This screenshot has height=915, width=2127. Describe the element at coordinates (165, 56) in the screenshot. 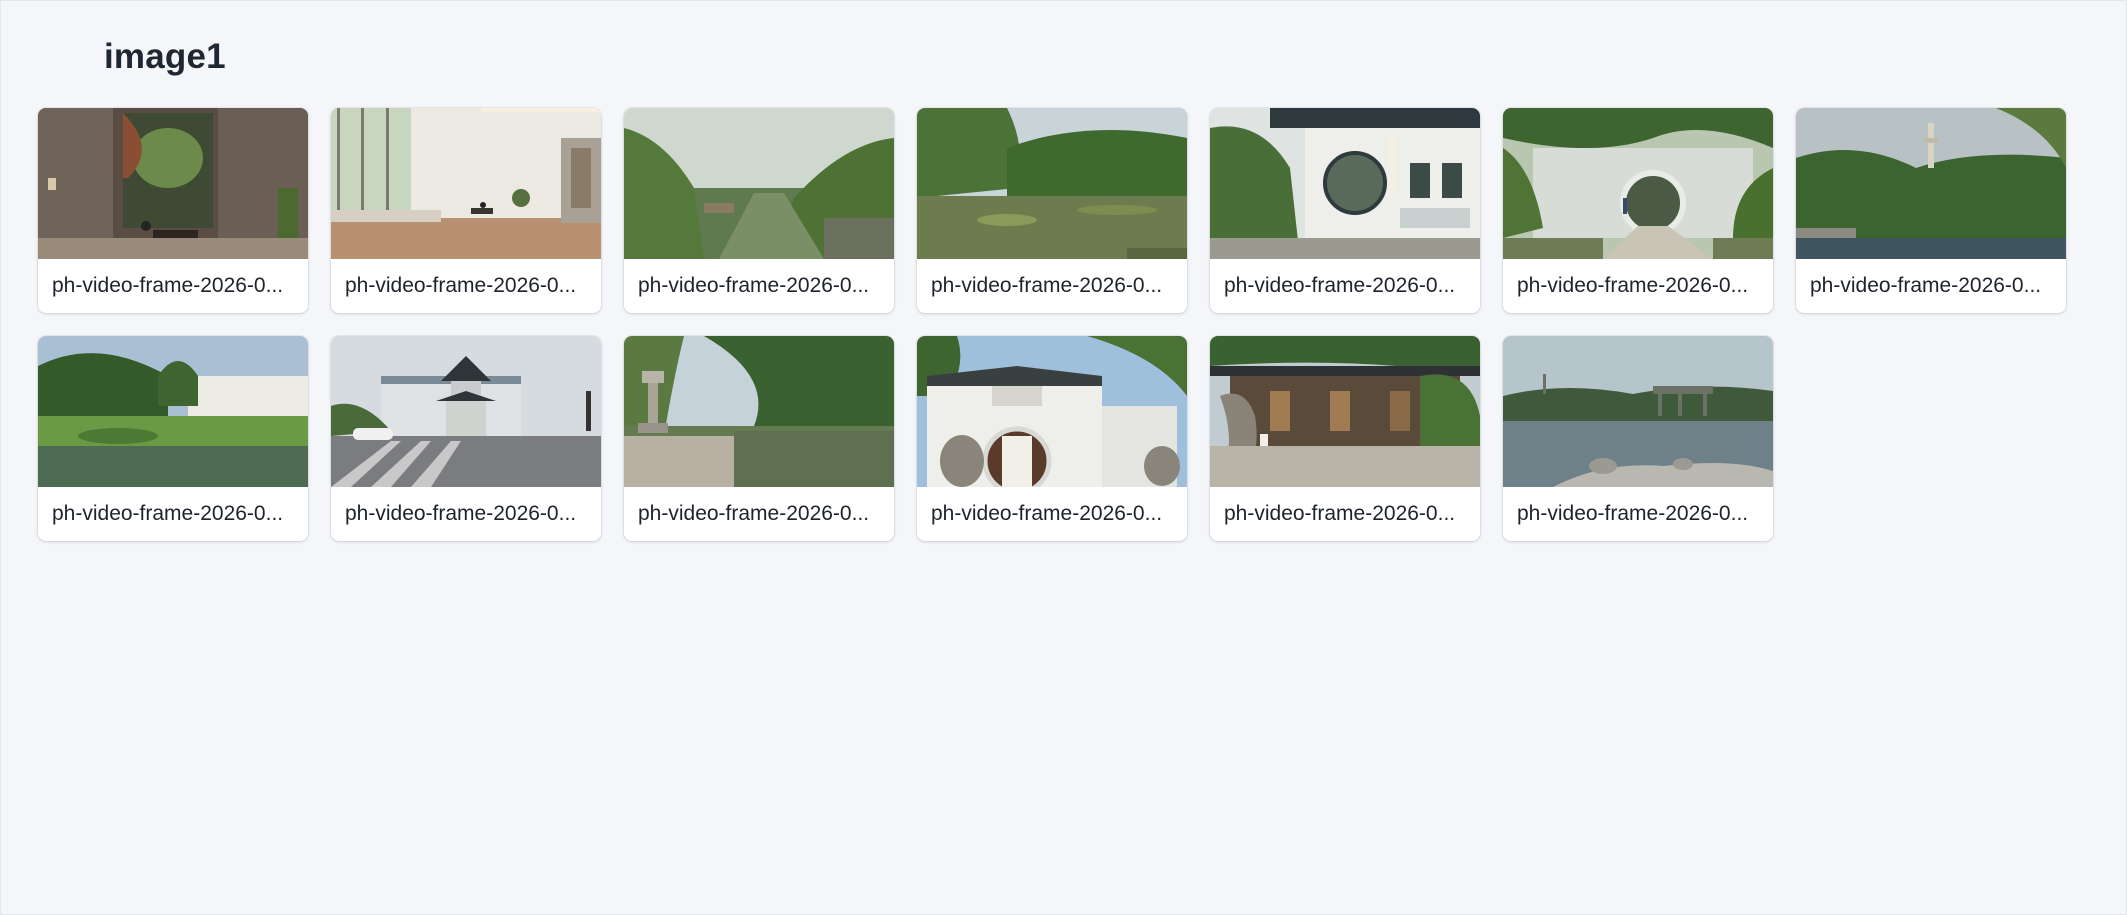

I see `page-title: image1` at that location.